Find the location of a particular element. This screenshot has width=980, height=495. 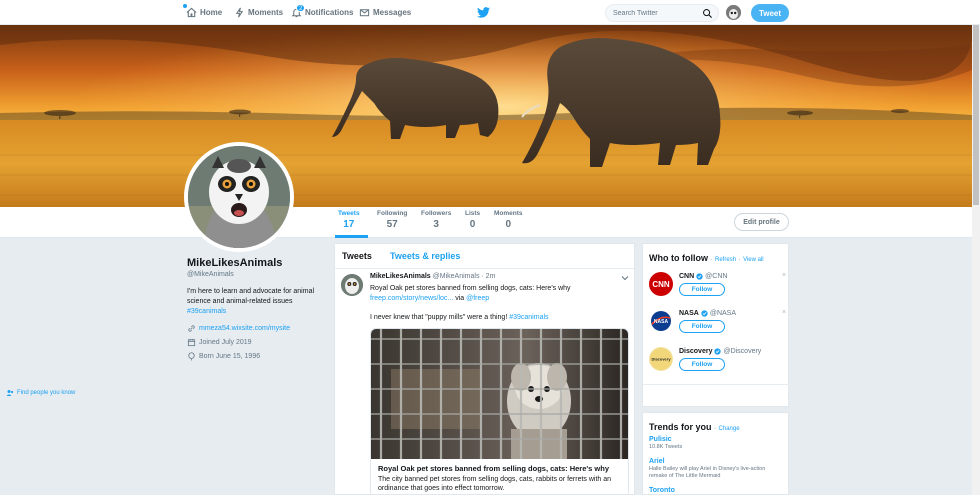

timeline-tabs: Tweets Tweets & replies is located at coordinates (484, 256).